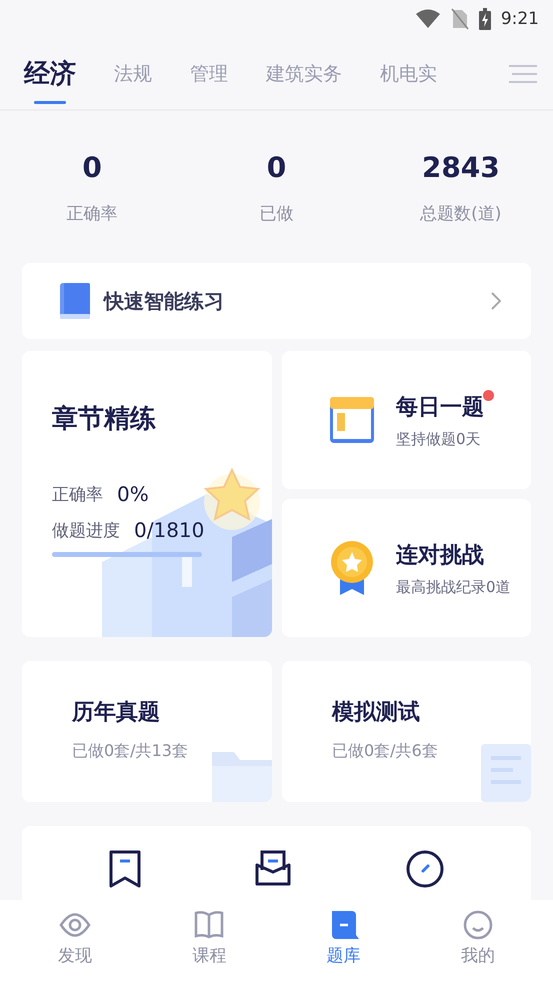 The width and height of the screenshot is (553, 983). Describe the element at coordinates (506, 773) in the screenshot. I see `document-icon` at that location.